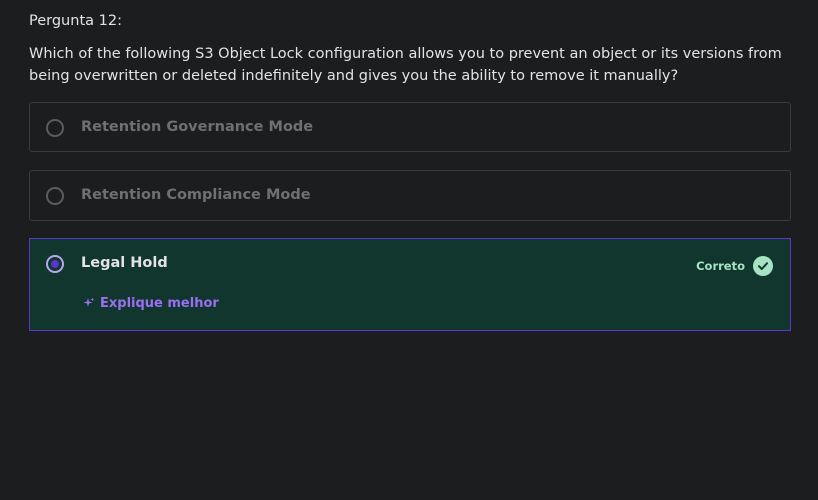 This screenshot has width=818, height=500. I want to click on option-label: Retention Governance Mode, so click(197, 127).